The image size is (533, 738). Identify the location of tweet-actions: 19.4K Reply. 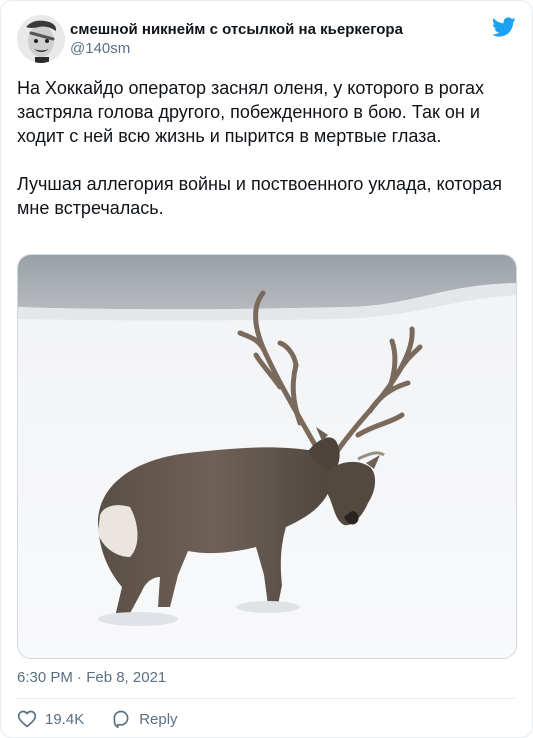
(111, 719).